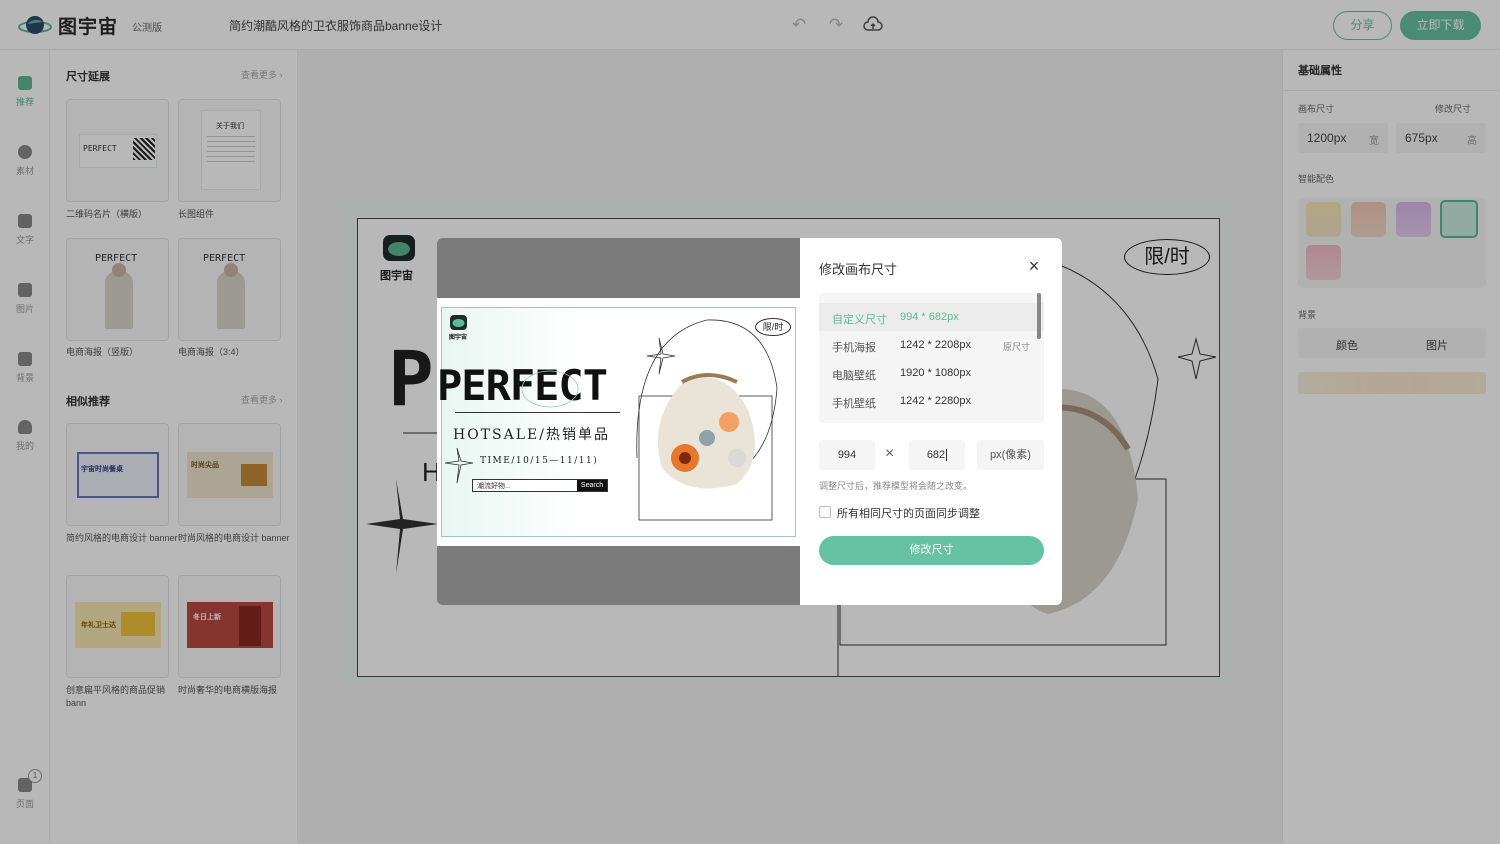  I want to click on sync-checkbox-label: 所有相同尺寸的页面同步调整, so click(908, 513).